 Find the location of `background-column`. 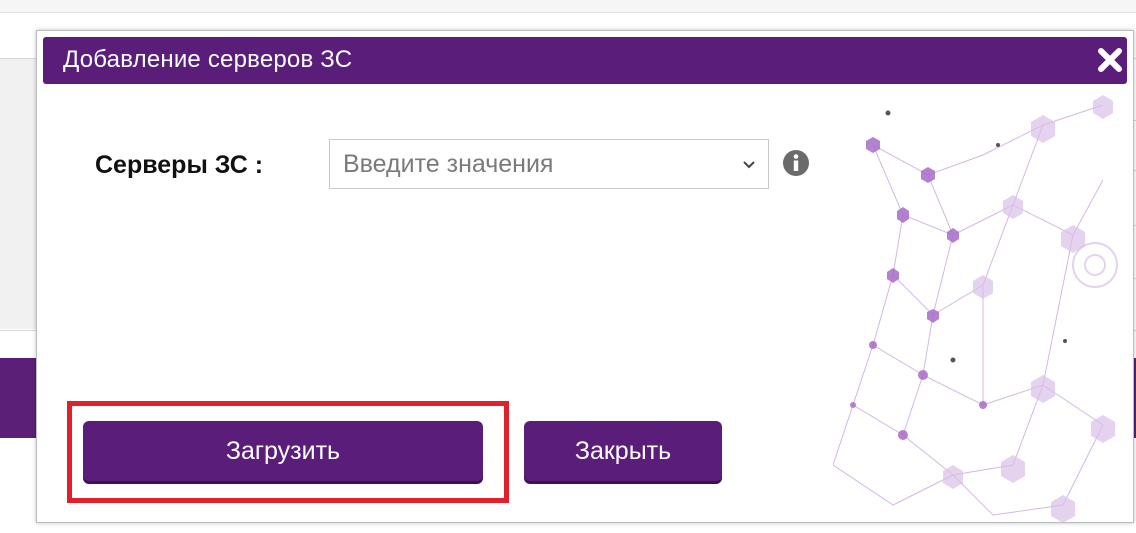

background-column is located at coordinates (20, 194).